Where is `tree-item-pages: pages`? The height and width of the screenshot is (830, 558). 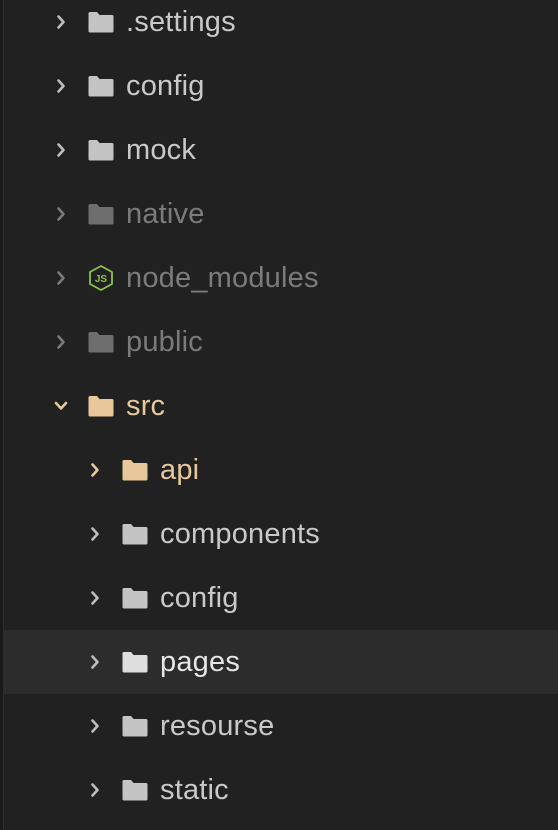
tree-item-pages: pages is located at coordinates (281, 662).